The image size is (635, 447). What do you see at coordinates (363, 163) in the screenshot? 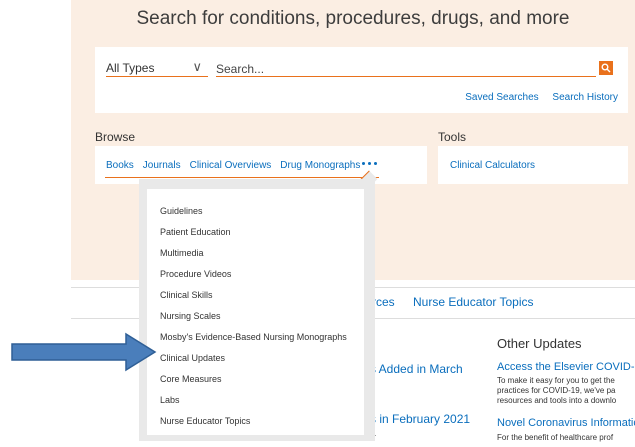
I see `more-dots-icon` at bounding box center [363, 163].